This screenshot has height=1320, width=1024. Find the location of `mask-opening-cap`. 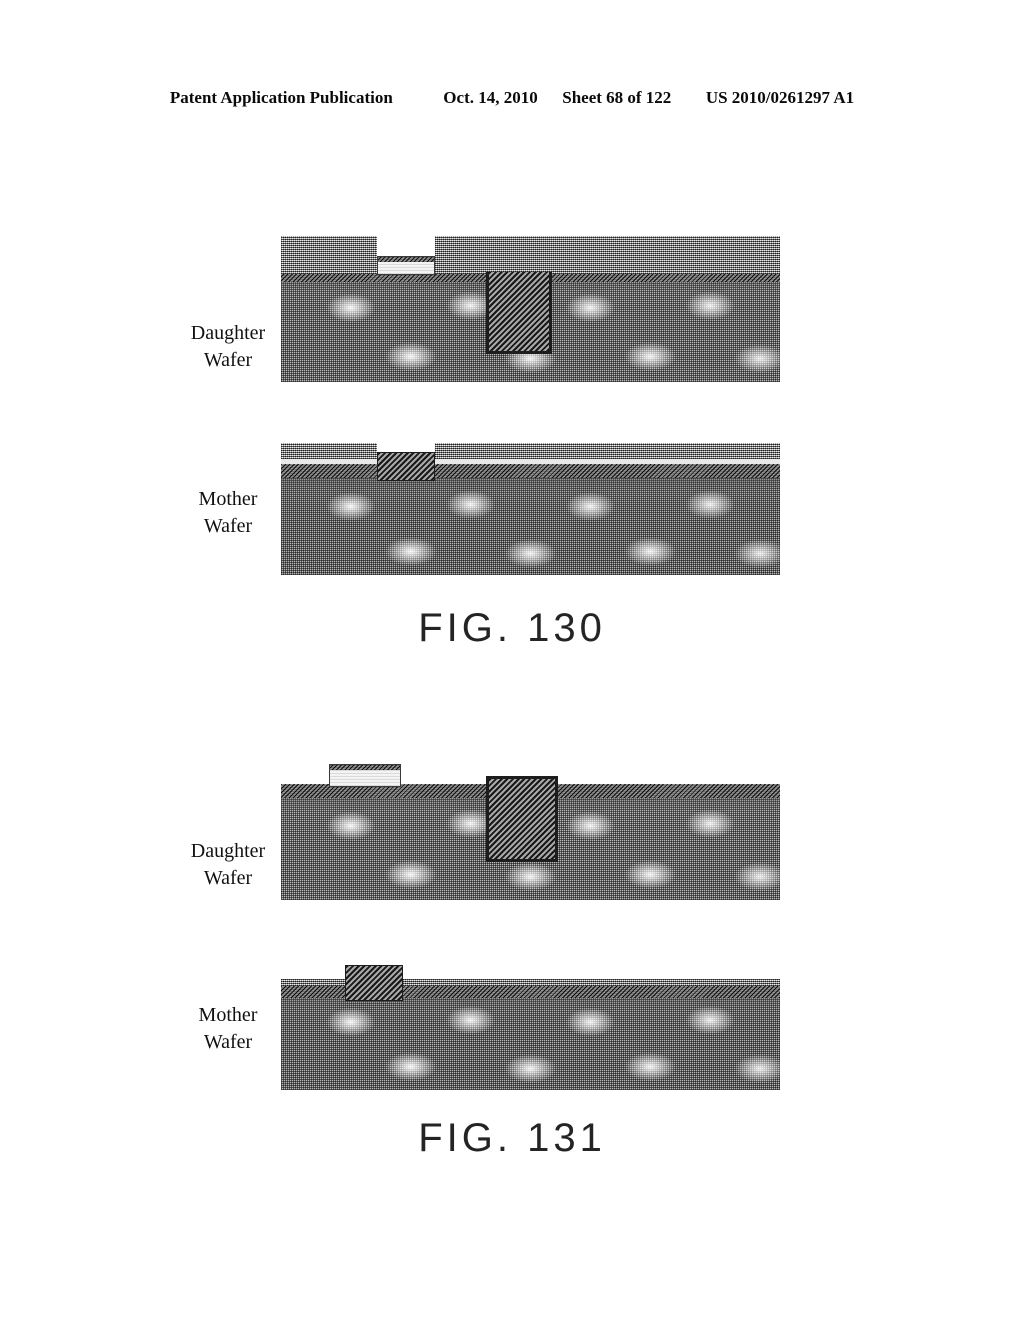

mask-opening-cap is located at coordinates (406, 259).